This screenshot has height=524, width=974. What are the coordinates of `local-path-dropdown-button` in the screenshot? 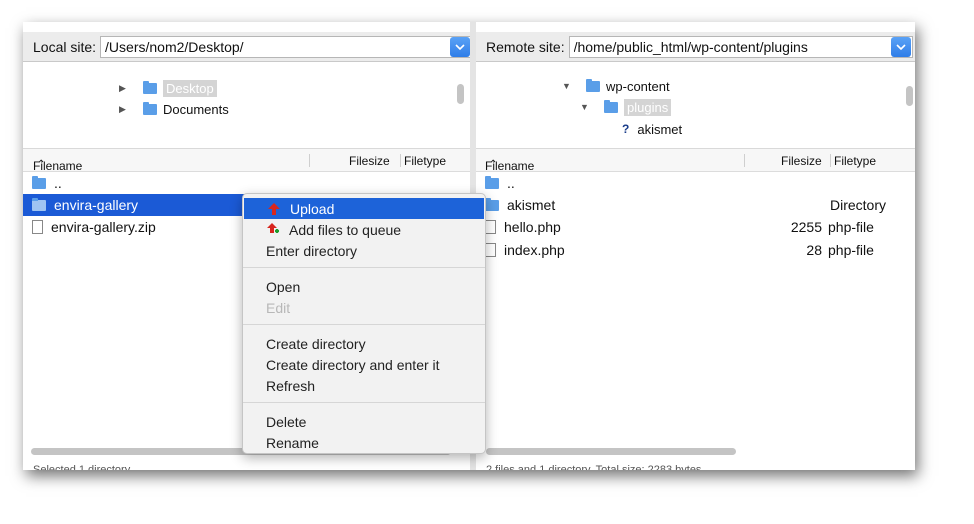 It's located at (460, 46).